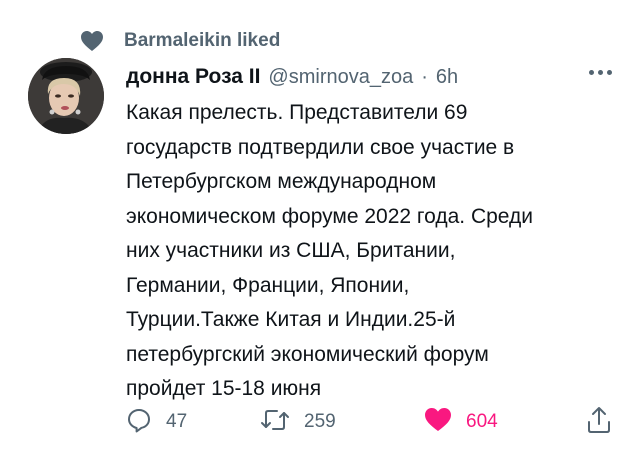 The image size is (640, 456). Describe the element at coordinates (92, 41) in the screenshot. I see `heart-icon` at that location.